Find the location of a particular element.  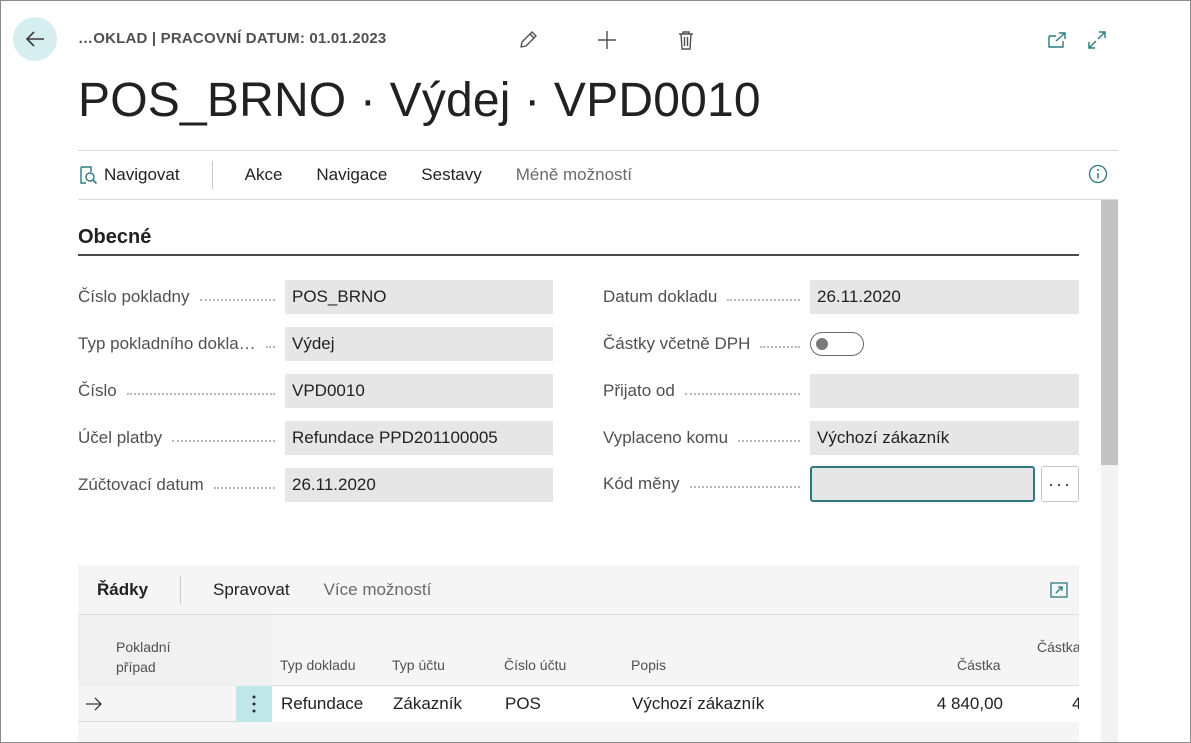

pencil-icon is located at coordinates (528, 39).